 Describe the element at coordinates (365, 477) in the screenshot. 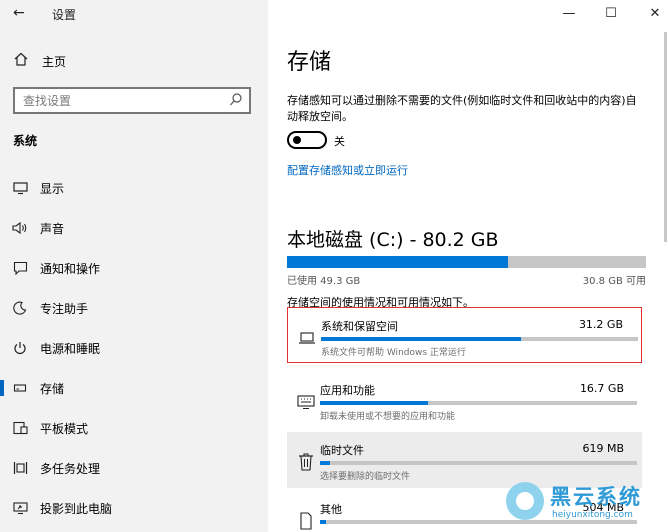

I see `category-subtext: 选择要删除的临时文件` at that location.